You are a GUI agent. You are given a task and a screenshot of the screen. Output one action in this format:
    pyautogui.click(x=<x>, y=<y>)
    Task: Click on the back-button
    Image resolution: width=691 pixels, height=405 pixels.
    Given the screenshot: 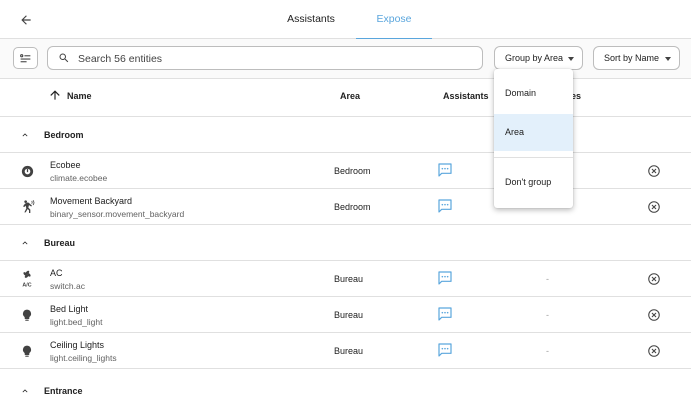 What is the action you would take?
    pyautogui.click(x=26, y=20)
    